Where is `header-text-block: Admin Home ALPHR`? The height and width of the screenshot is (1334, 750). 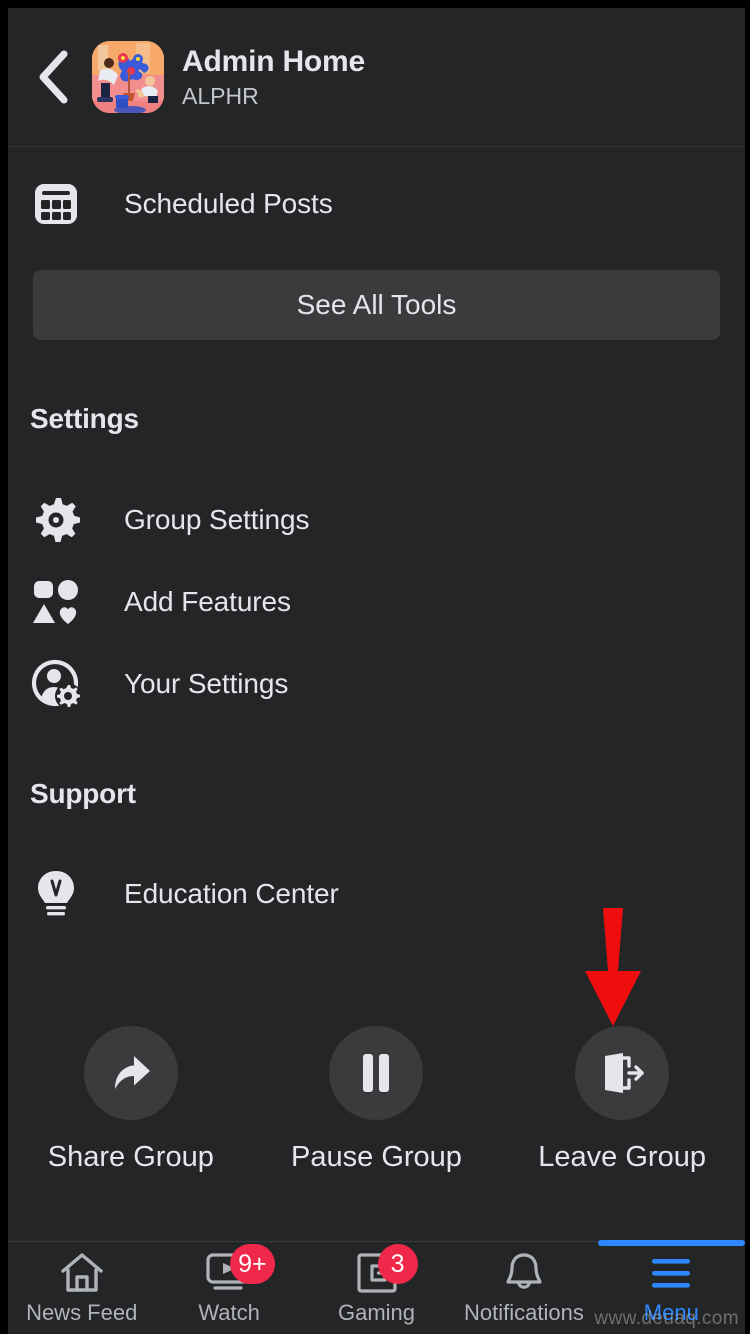
header-text-block: Admin Home ALPHR is located at coordinates (273, 77).